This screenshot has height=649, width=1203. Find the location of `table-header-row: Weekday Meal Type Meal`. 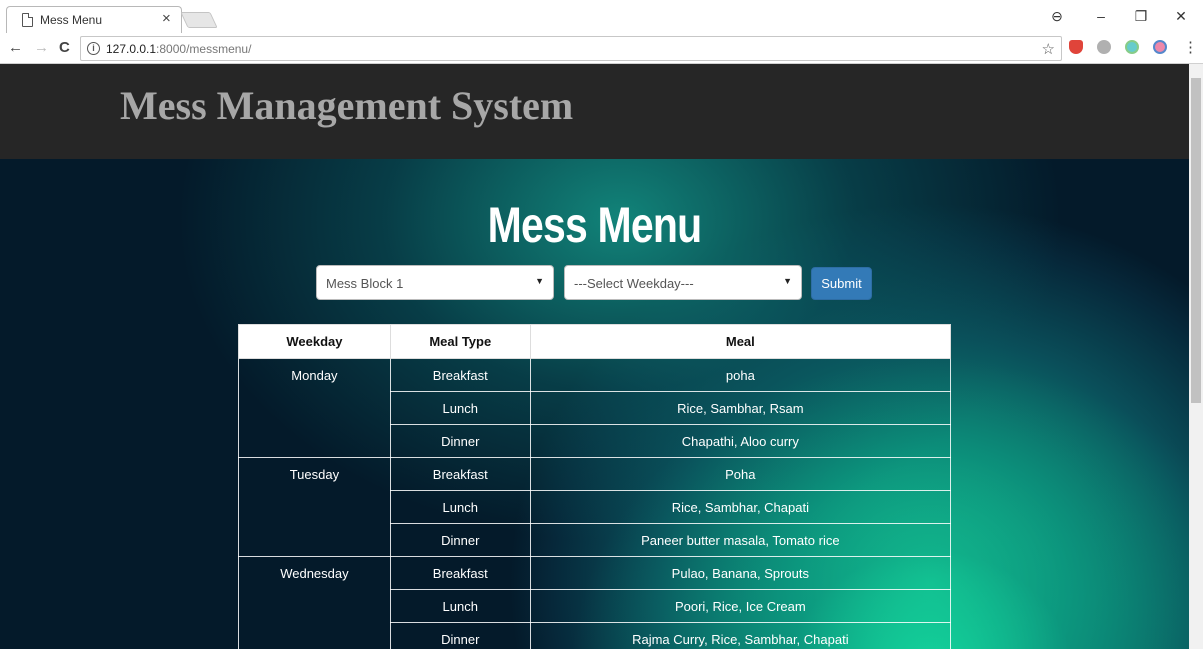

table-header-row: Weekday Meal Type Meal is located at coordinates (595, 341).